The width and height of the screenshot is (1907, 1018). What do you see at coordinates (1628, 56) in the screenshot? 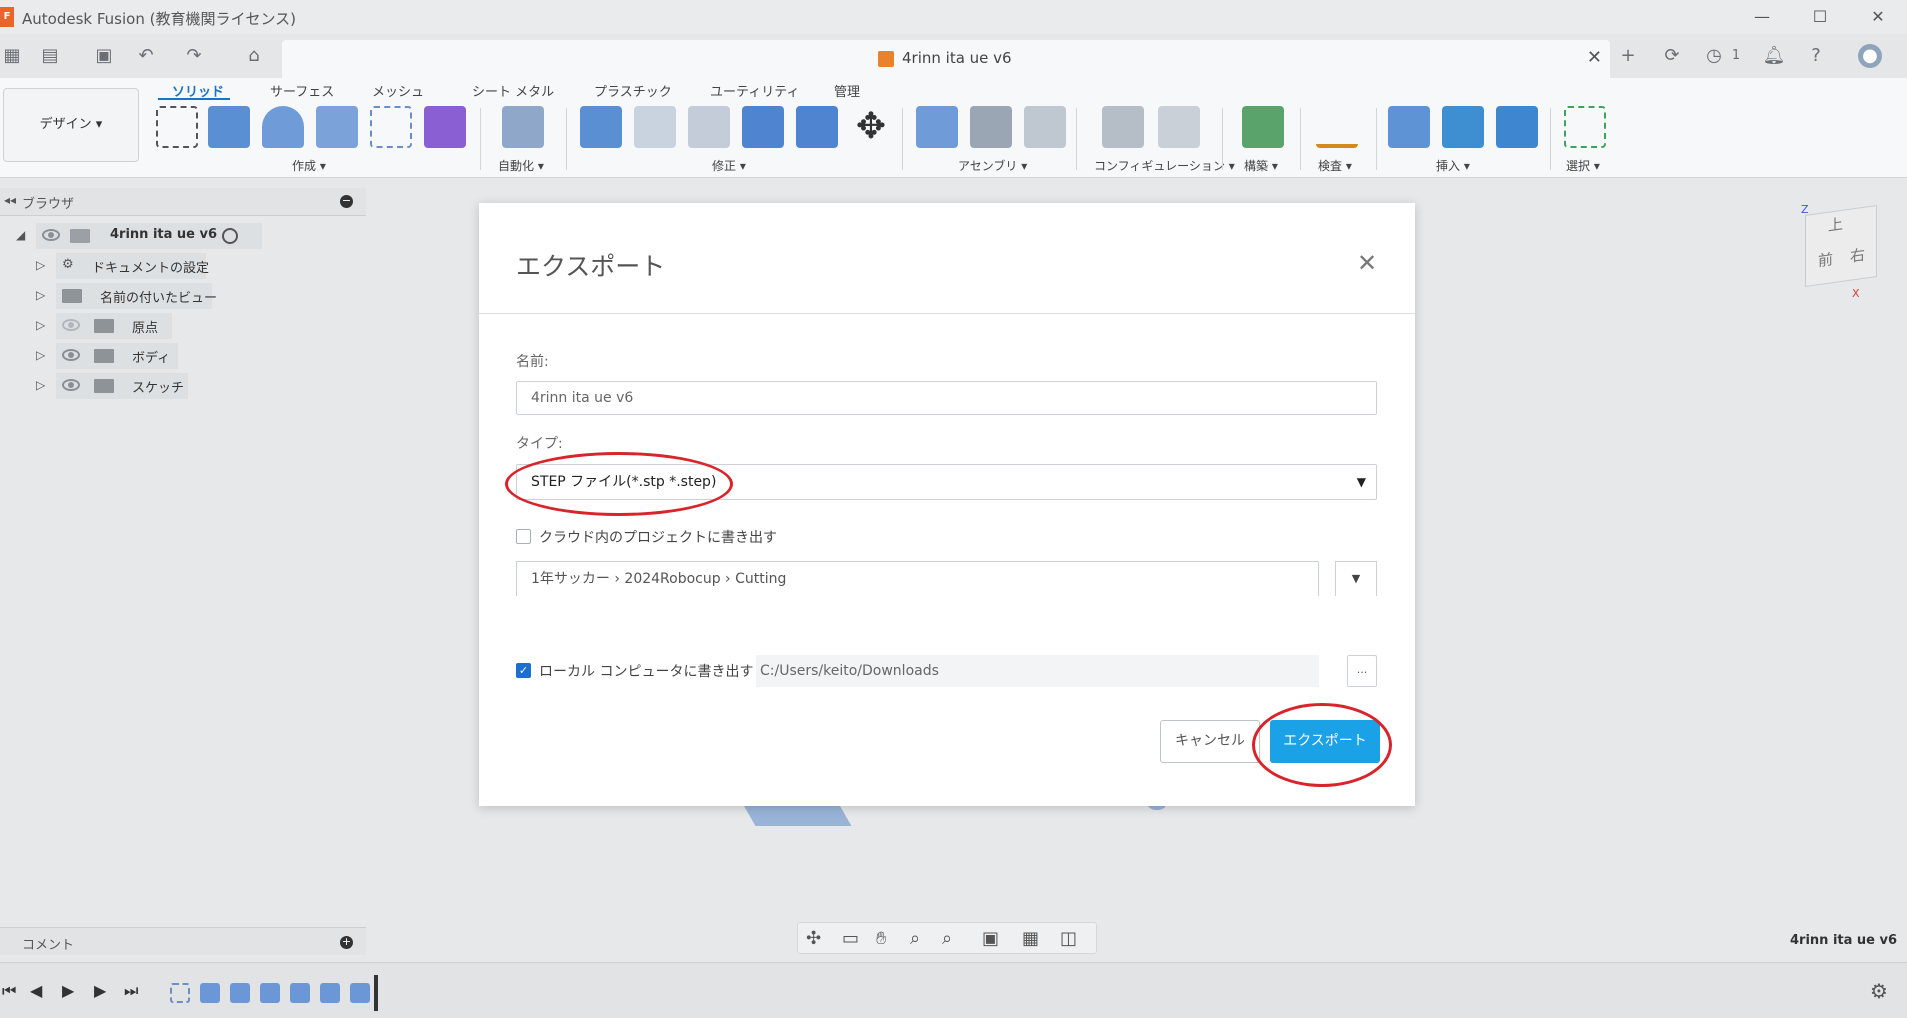
I see `new-tab-icon: +` at bounding box center [1628, 56].